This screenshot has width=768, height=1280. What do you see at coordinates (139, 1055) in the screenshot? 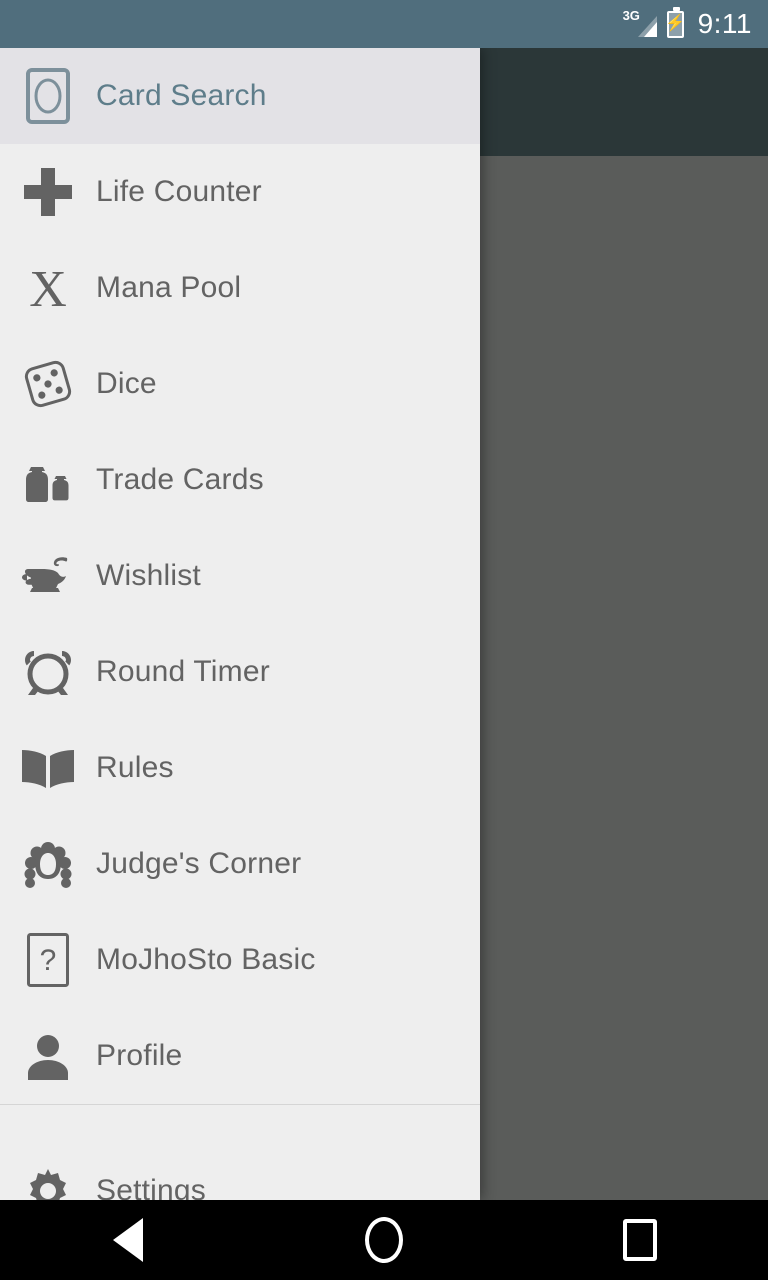
I see `drawer-item-label: Profile` at bounding box center [139, 1055].